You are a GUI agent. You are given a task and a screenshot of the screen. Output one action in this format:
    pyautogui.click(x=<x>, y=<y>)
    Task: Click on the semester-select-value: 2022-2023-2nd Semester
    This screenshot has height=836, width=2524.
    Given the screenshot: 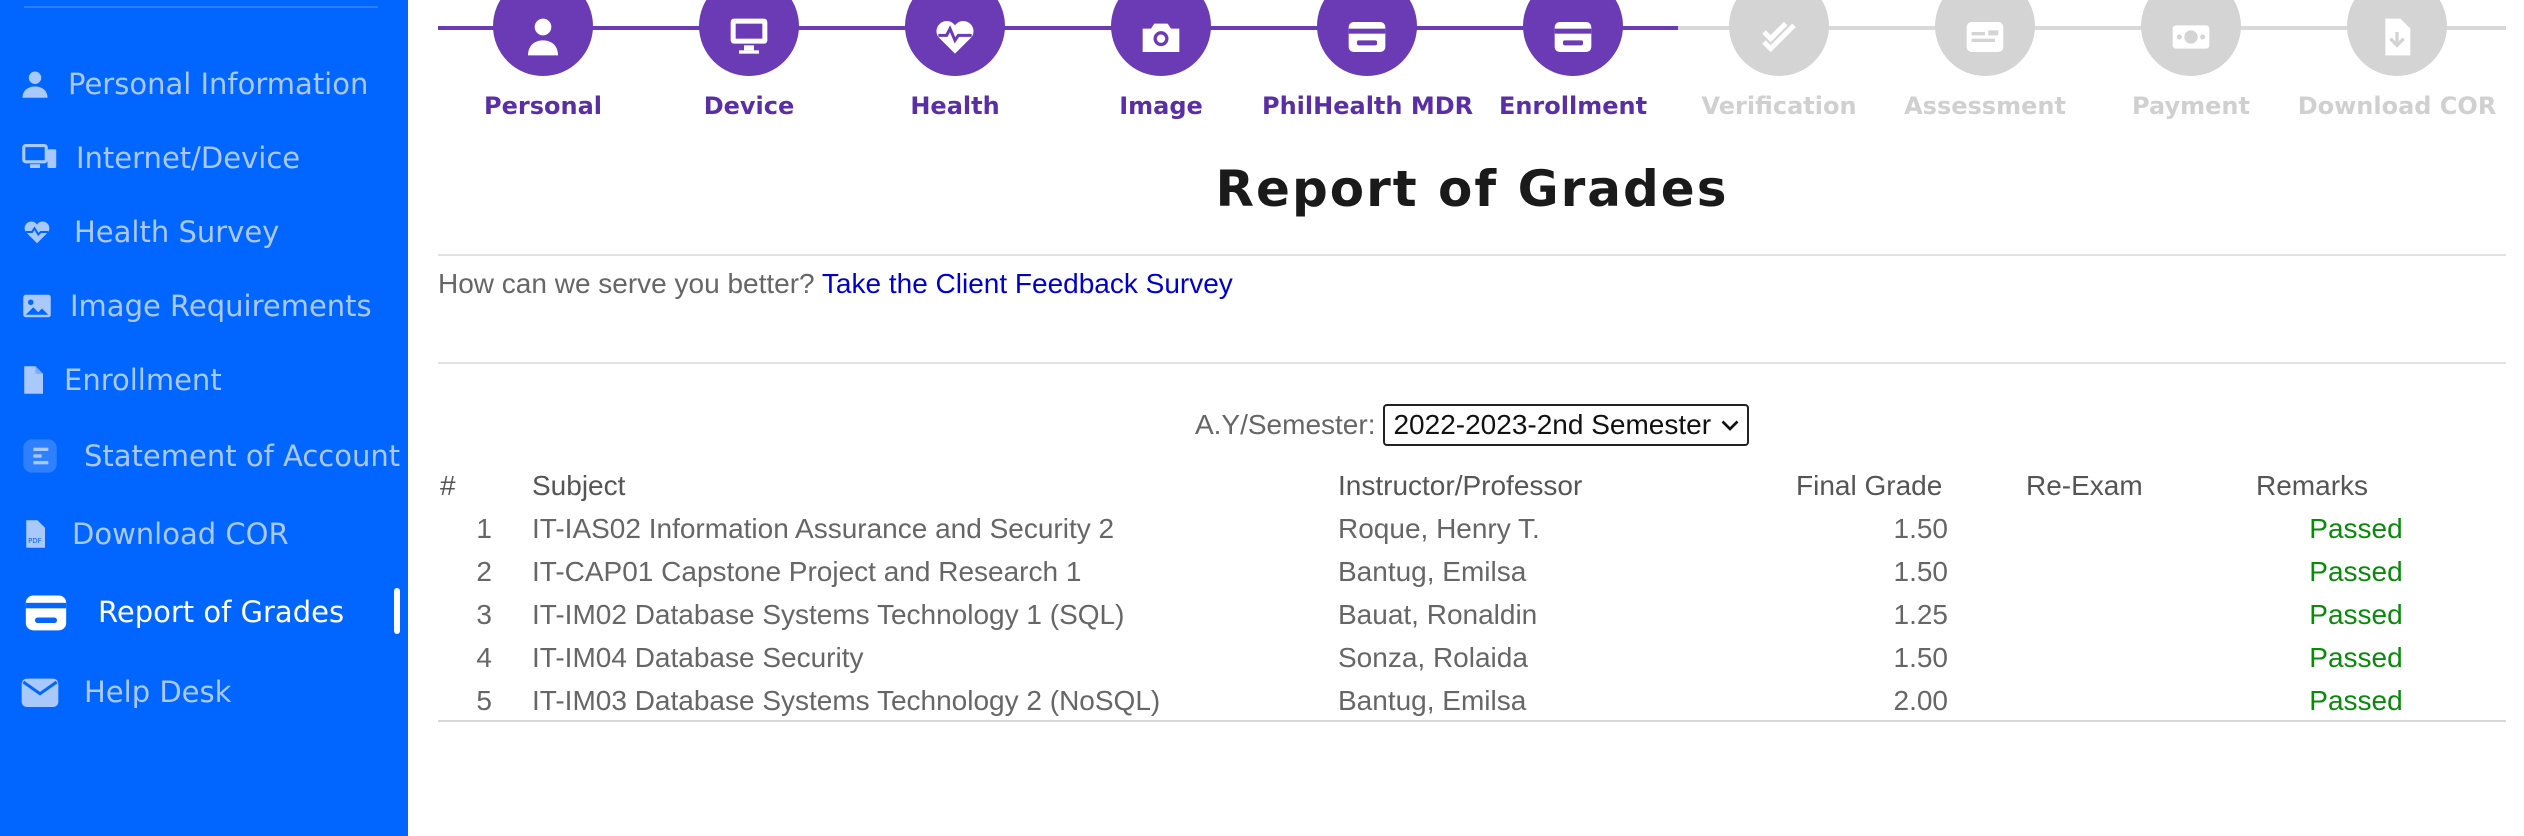 What is the action you would take?
    pyautogui.click(x=1552, y=424)
    